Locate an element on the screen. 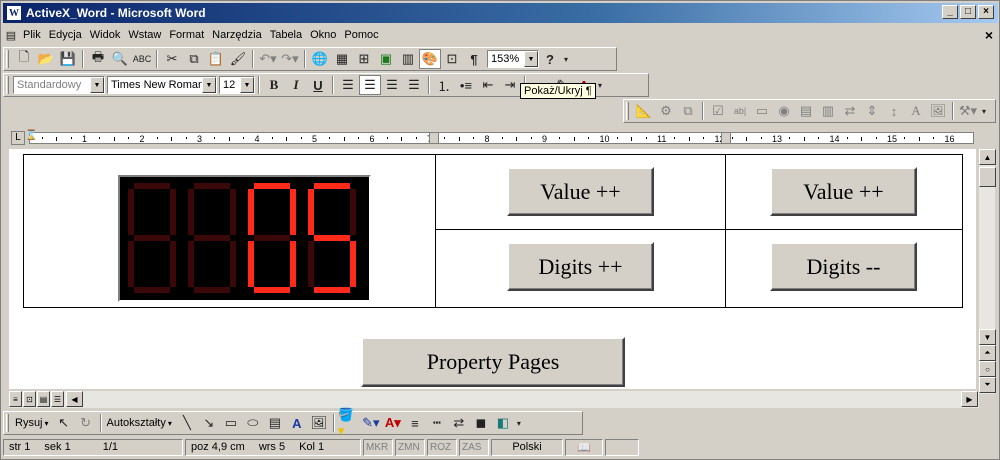 Image resolution: width=1000 pixels, height=460 pixels. more-controls-icon: ⚒▾ is located at coordinates (968, 111).